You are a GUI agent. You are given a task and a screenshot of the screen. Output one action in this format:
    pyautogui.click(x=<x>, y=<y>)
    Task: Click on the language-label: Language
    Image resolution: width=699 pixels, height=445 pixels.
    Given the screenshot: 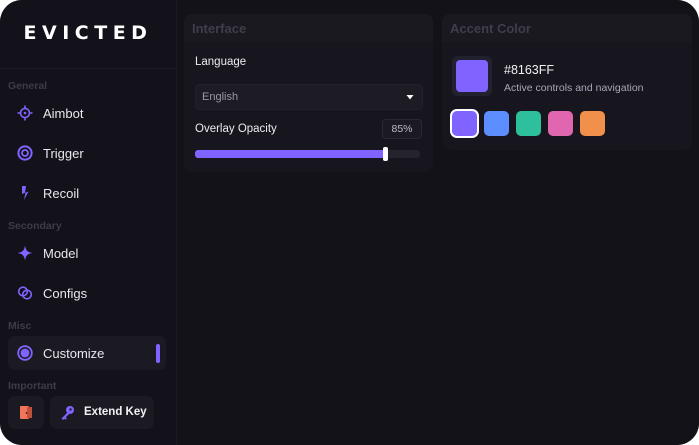 What is the action you would take?
    pyautogui.click(x=221, y=62)
    